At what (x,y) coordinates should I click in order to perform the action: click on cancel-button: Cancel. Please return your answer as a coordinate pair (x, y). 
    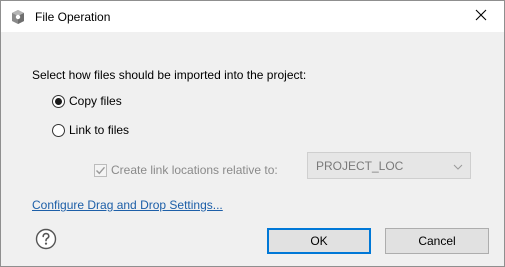
    Looking at the image, I should click on (437, 241).